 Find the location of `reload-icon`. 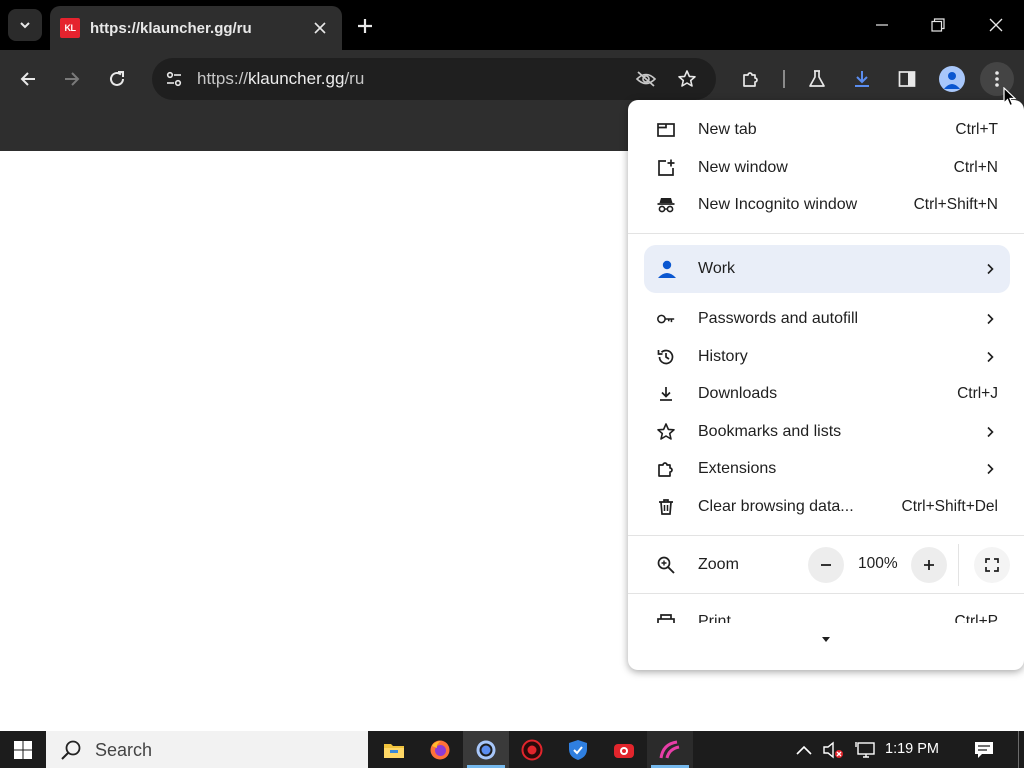

reload-icon is located at coordinates (117, 78).